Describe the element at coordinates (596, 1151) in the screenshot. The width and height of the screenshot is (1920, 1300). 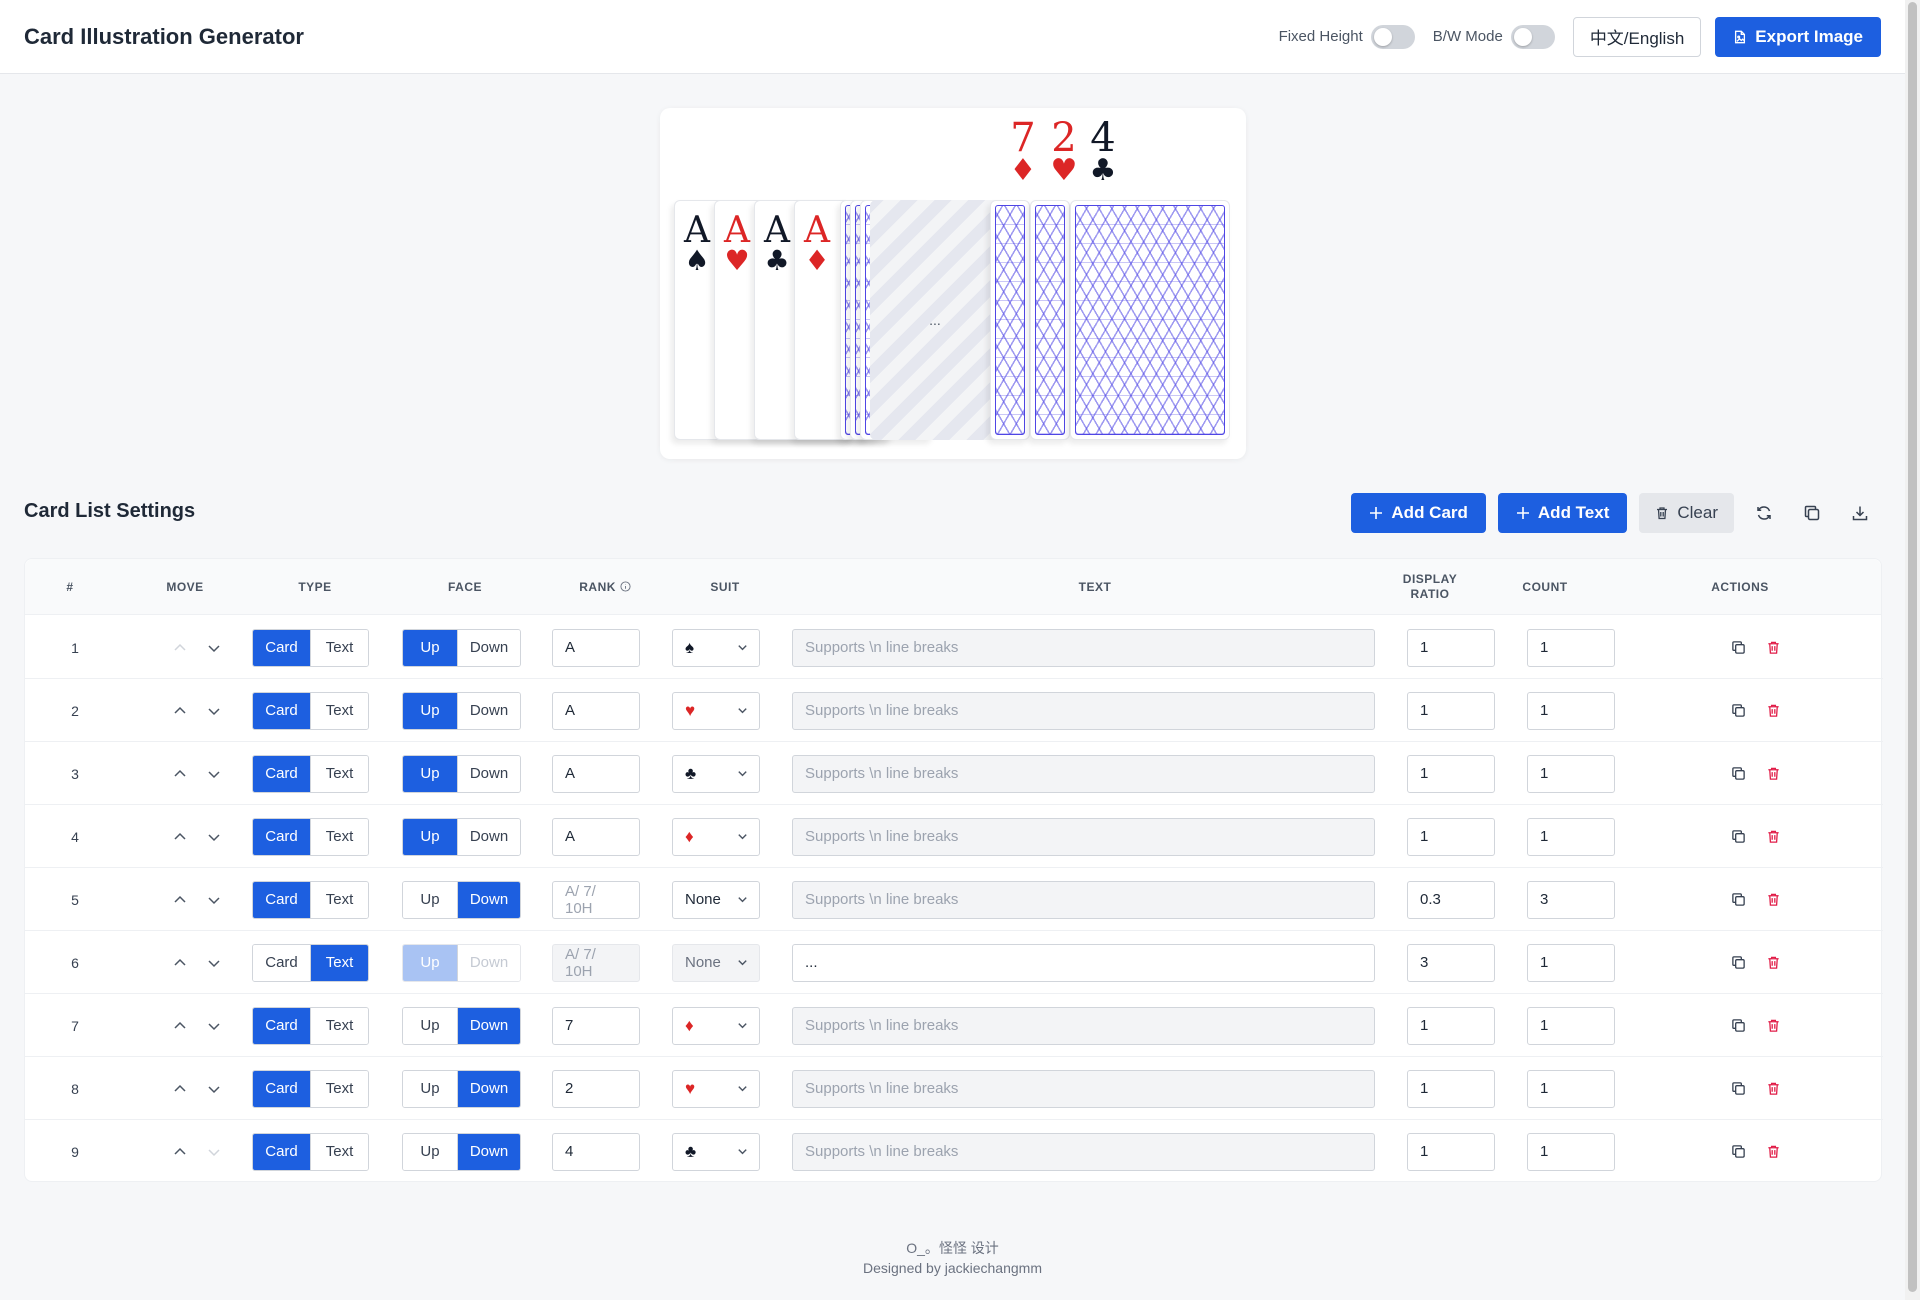
I see `rank-input: 4` at that location.